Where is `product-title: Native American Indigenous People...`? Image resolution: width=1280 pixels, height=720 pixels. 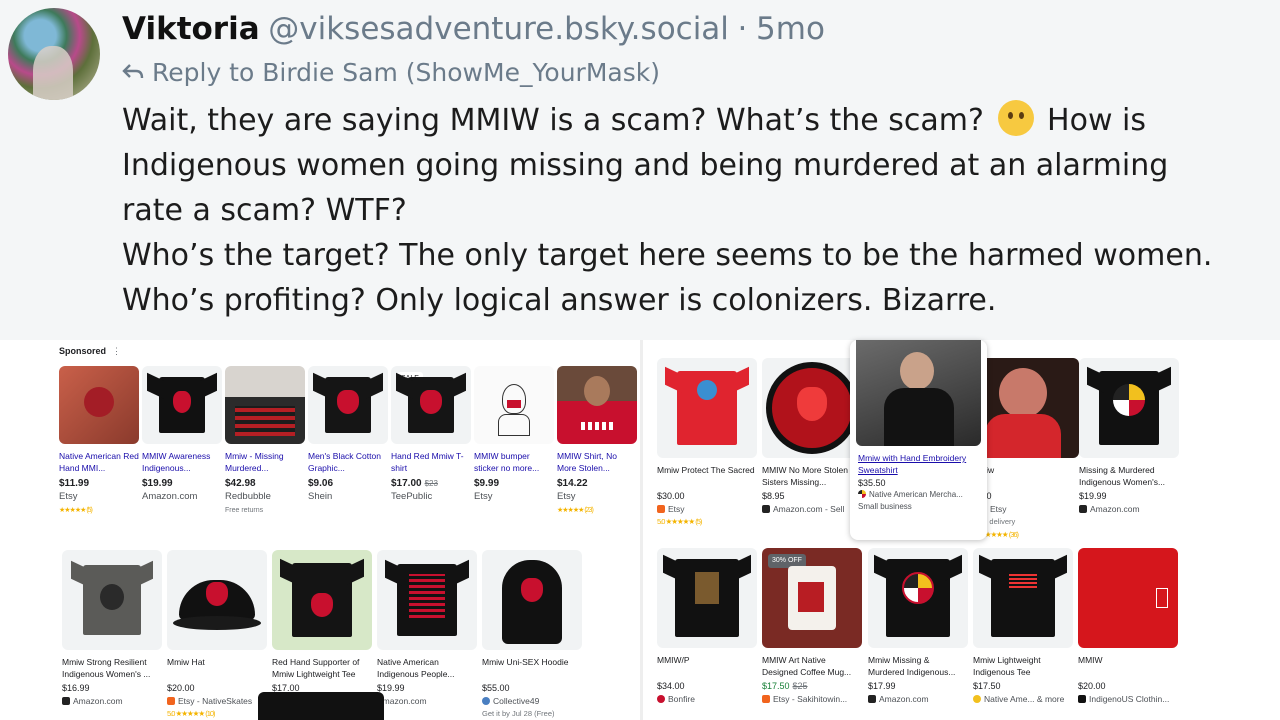 product-title: Native American Indigenous People... is located at coordinates (427, 668).